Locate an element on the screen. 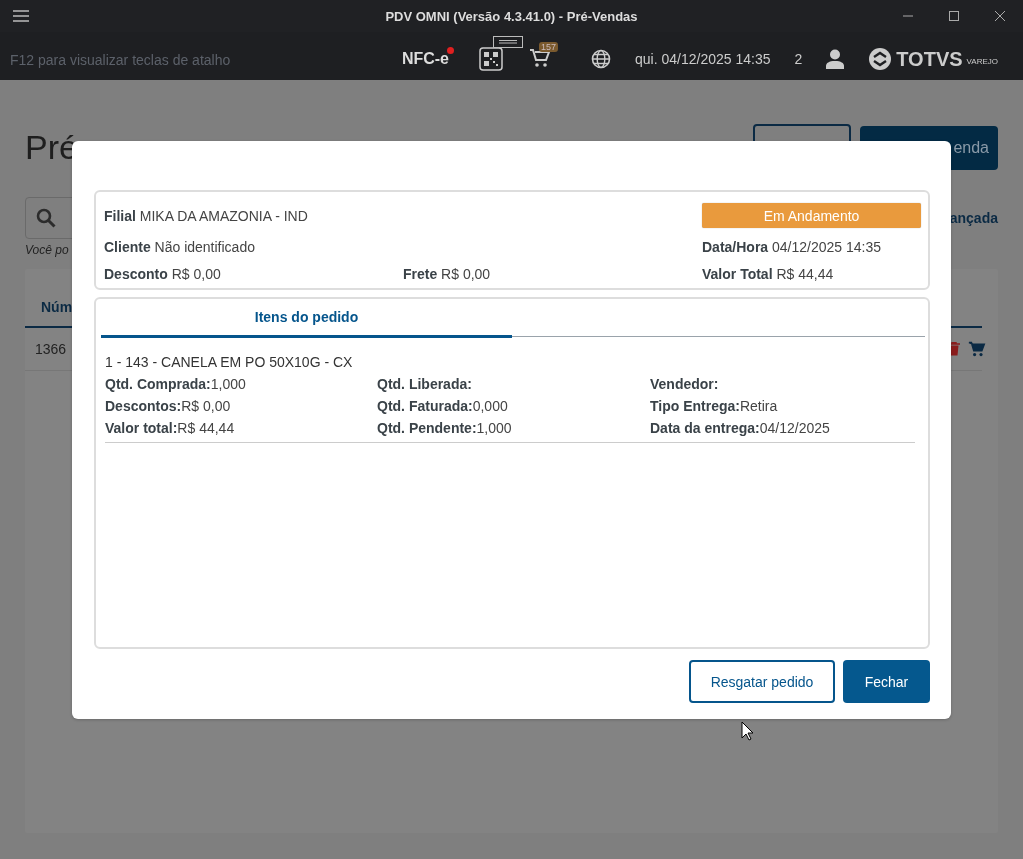 This screenshot has height=859, width=1023. order-field: Data/Hora 04/12/2025 14:35 is located at coordinates (792, 247).